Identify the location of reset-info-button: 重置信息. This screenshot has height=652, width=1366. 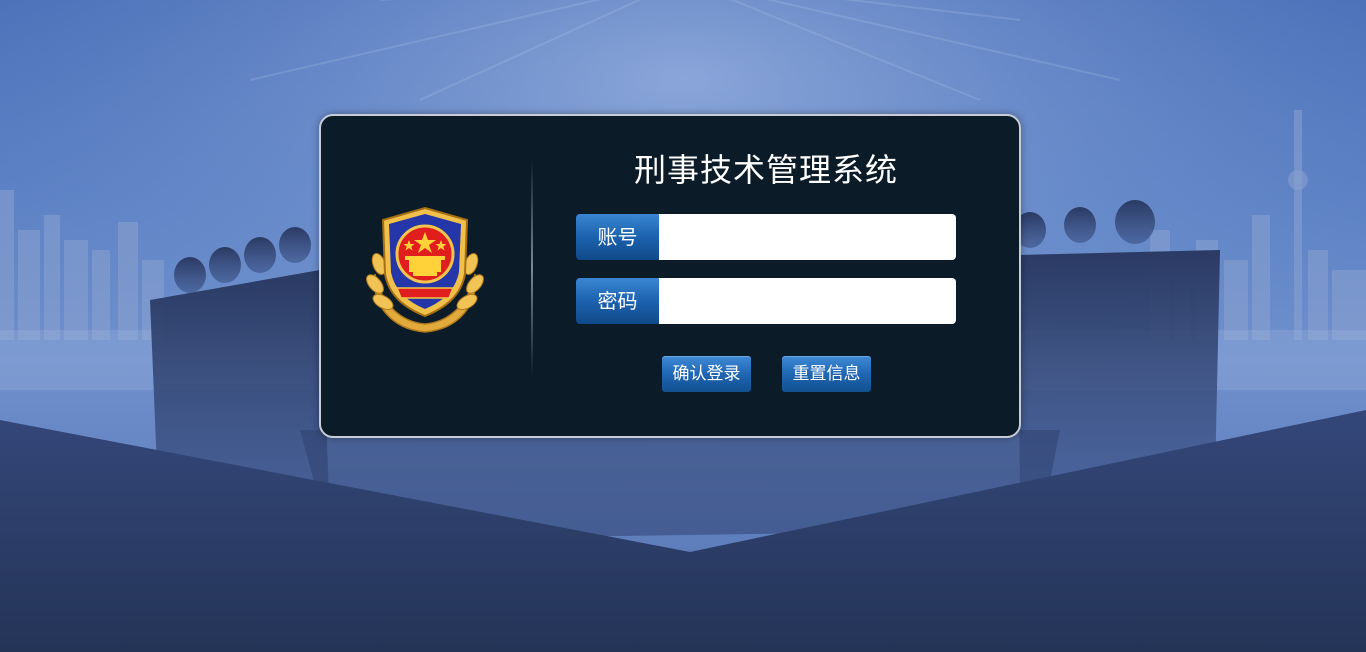
(826, 374).